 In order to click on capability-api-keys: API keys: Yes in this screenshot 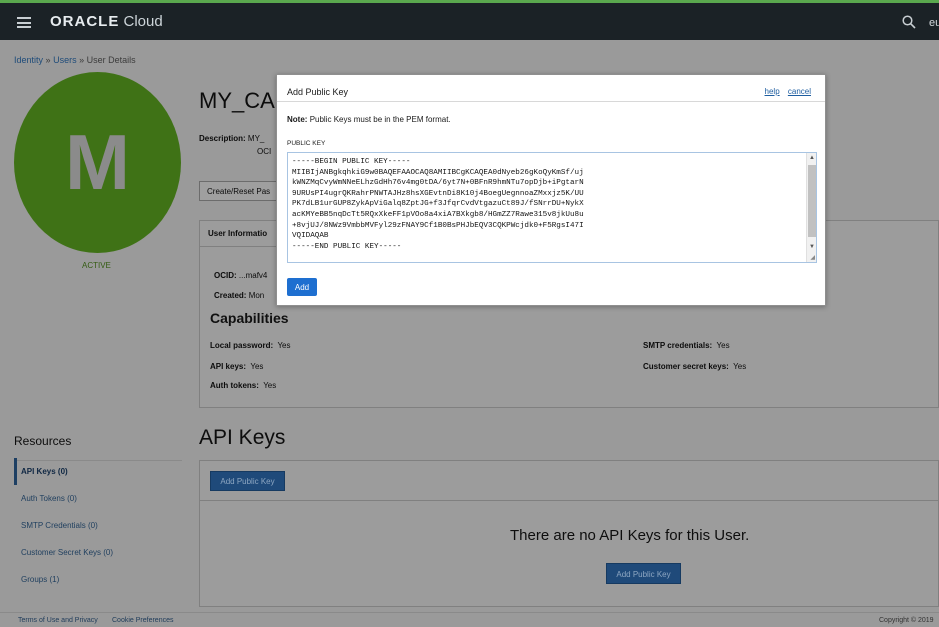, I will do `click(236, 366)`.